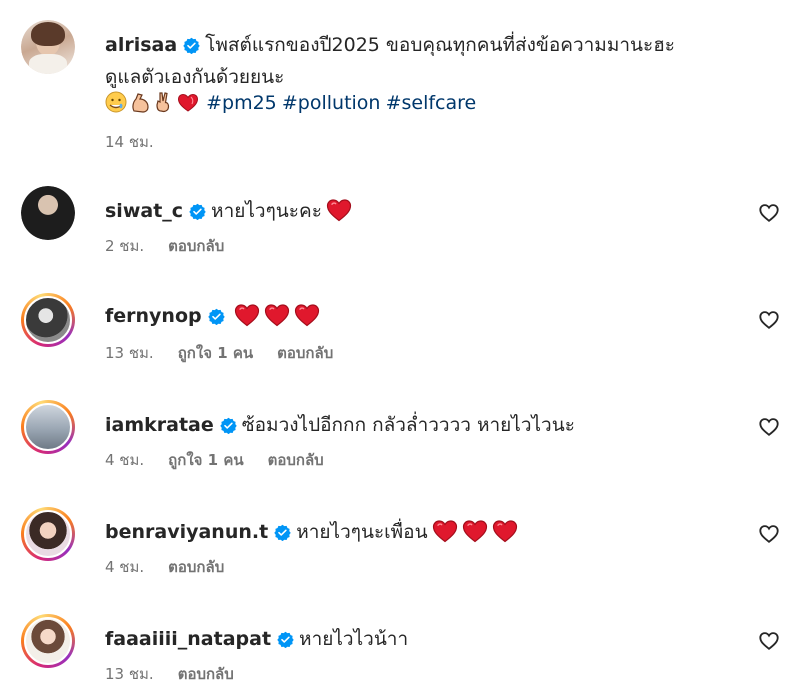 This screenshot has width=800, height=692. I want to click on comment-meta: 4 ชม. ตอบกลับ, so click(176, 567).